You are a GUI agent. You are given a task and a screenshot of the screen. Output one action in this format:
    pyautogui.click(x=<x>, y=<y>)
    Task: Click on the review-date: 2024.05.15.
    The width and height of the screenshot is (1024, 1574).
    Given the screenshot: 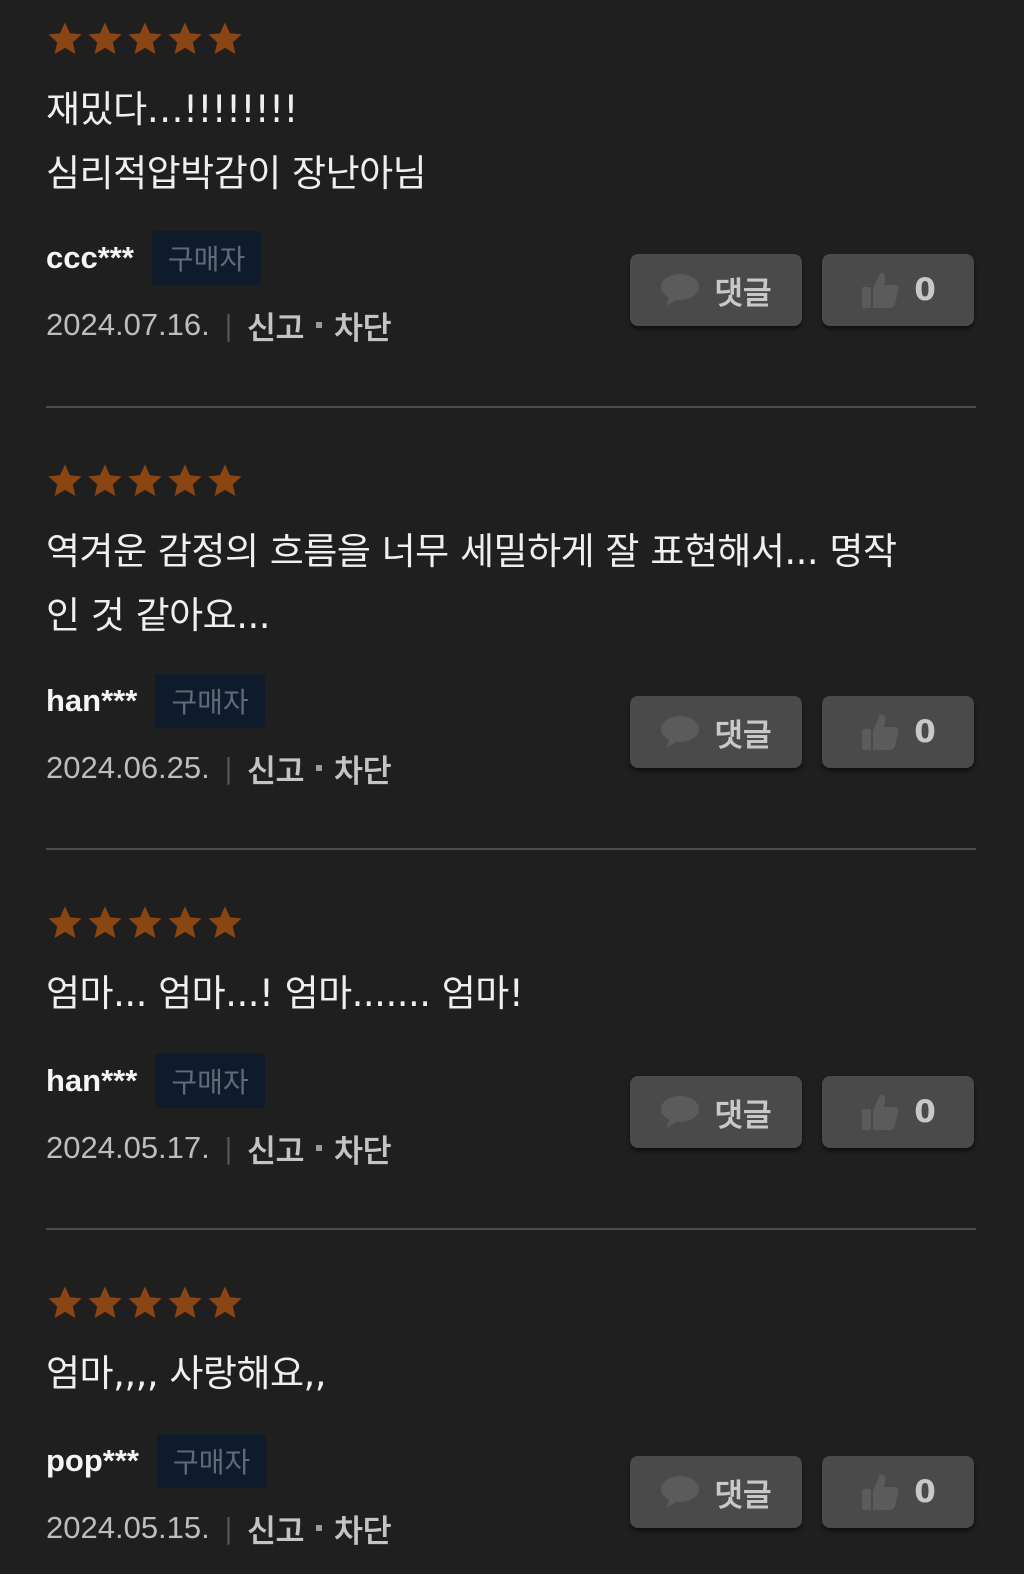 What is the action you would take?
    pyautogui.click(x=128, y=1527)
    